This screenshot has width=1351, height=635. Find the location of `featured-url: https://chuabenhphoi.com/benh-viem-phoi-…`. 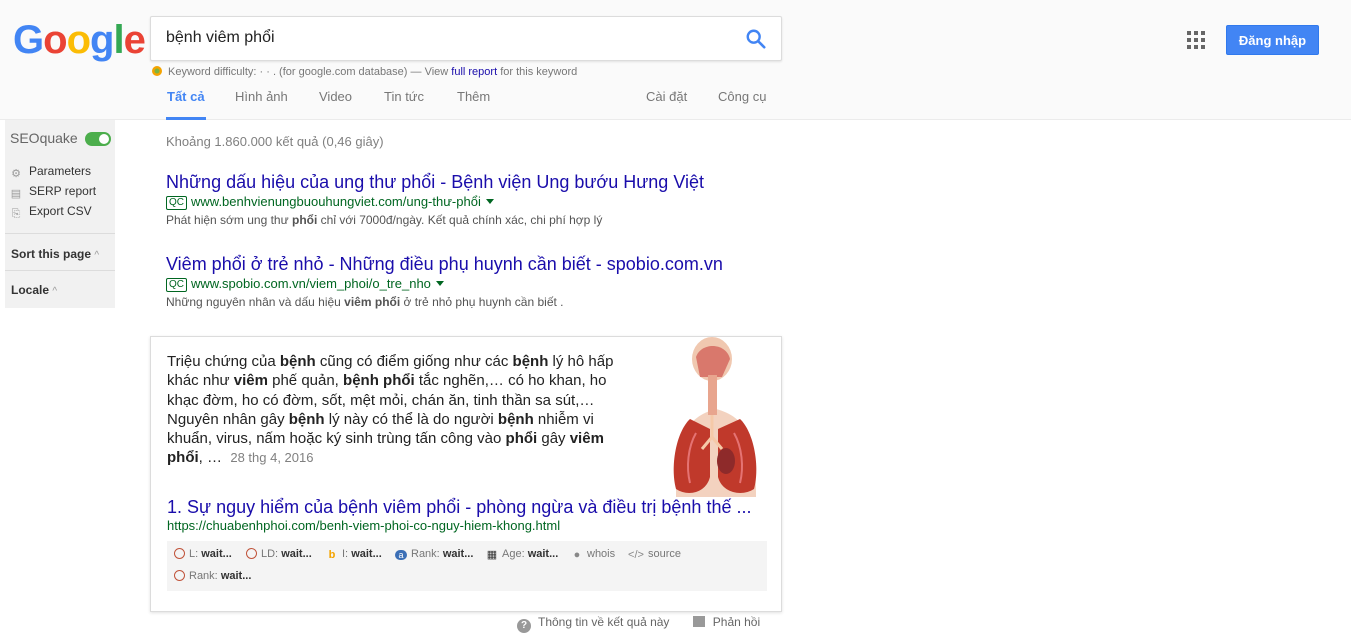

featured-url: https://chuabenhphoi.com/benh-viem-phoi-… is located at coordinates (364, 525).